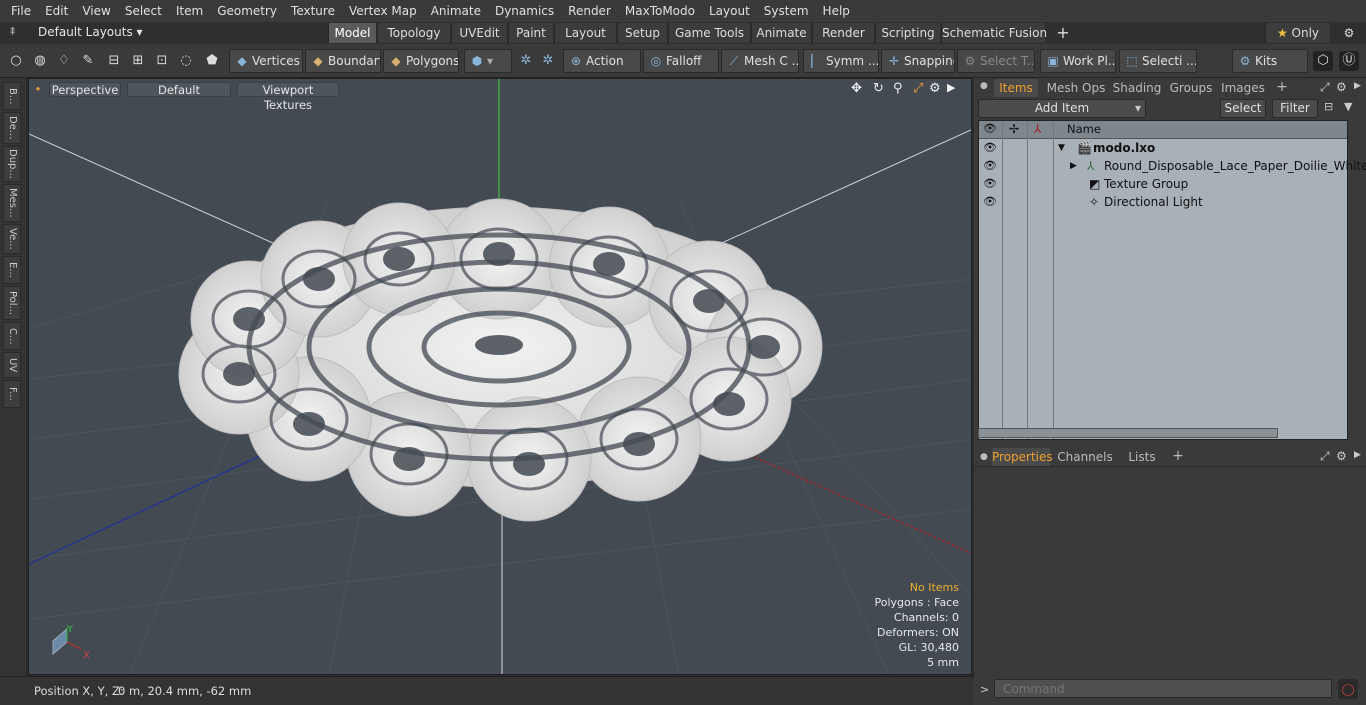  I want to click on shading-default-button: Default, so click(179, 89).